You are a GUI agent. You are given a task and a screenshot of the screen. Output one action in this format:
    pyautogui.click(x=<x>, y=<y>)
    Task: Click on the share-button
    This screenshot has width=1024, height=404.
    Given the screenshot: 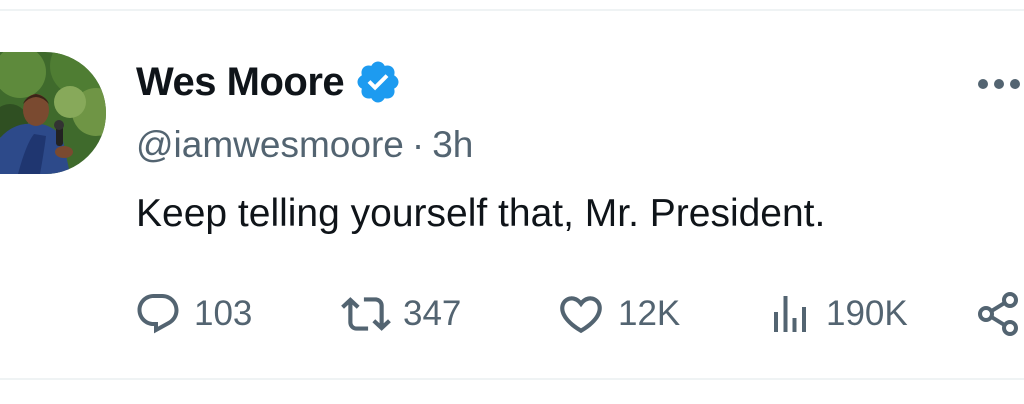 What is the action you would take?
    pyautogui.click(x=998, y=314)
    